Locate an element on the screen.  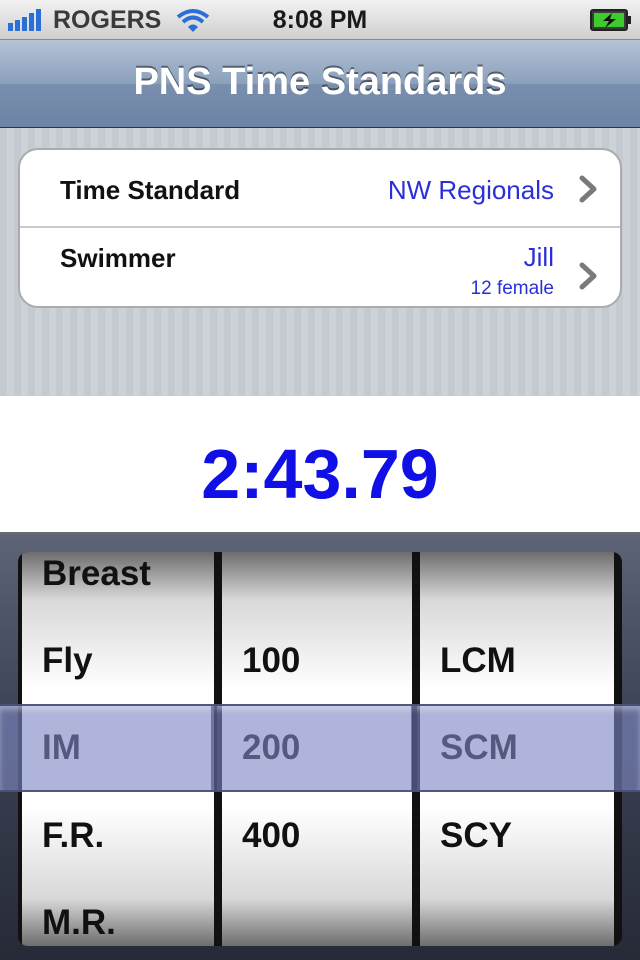
swimmer-value: Jill is located at coordinates (538, 257).